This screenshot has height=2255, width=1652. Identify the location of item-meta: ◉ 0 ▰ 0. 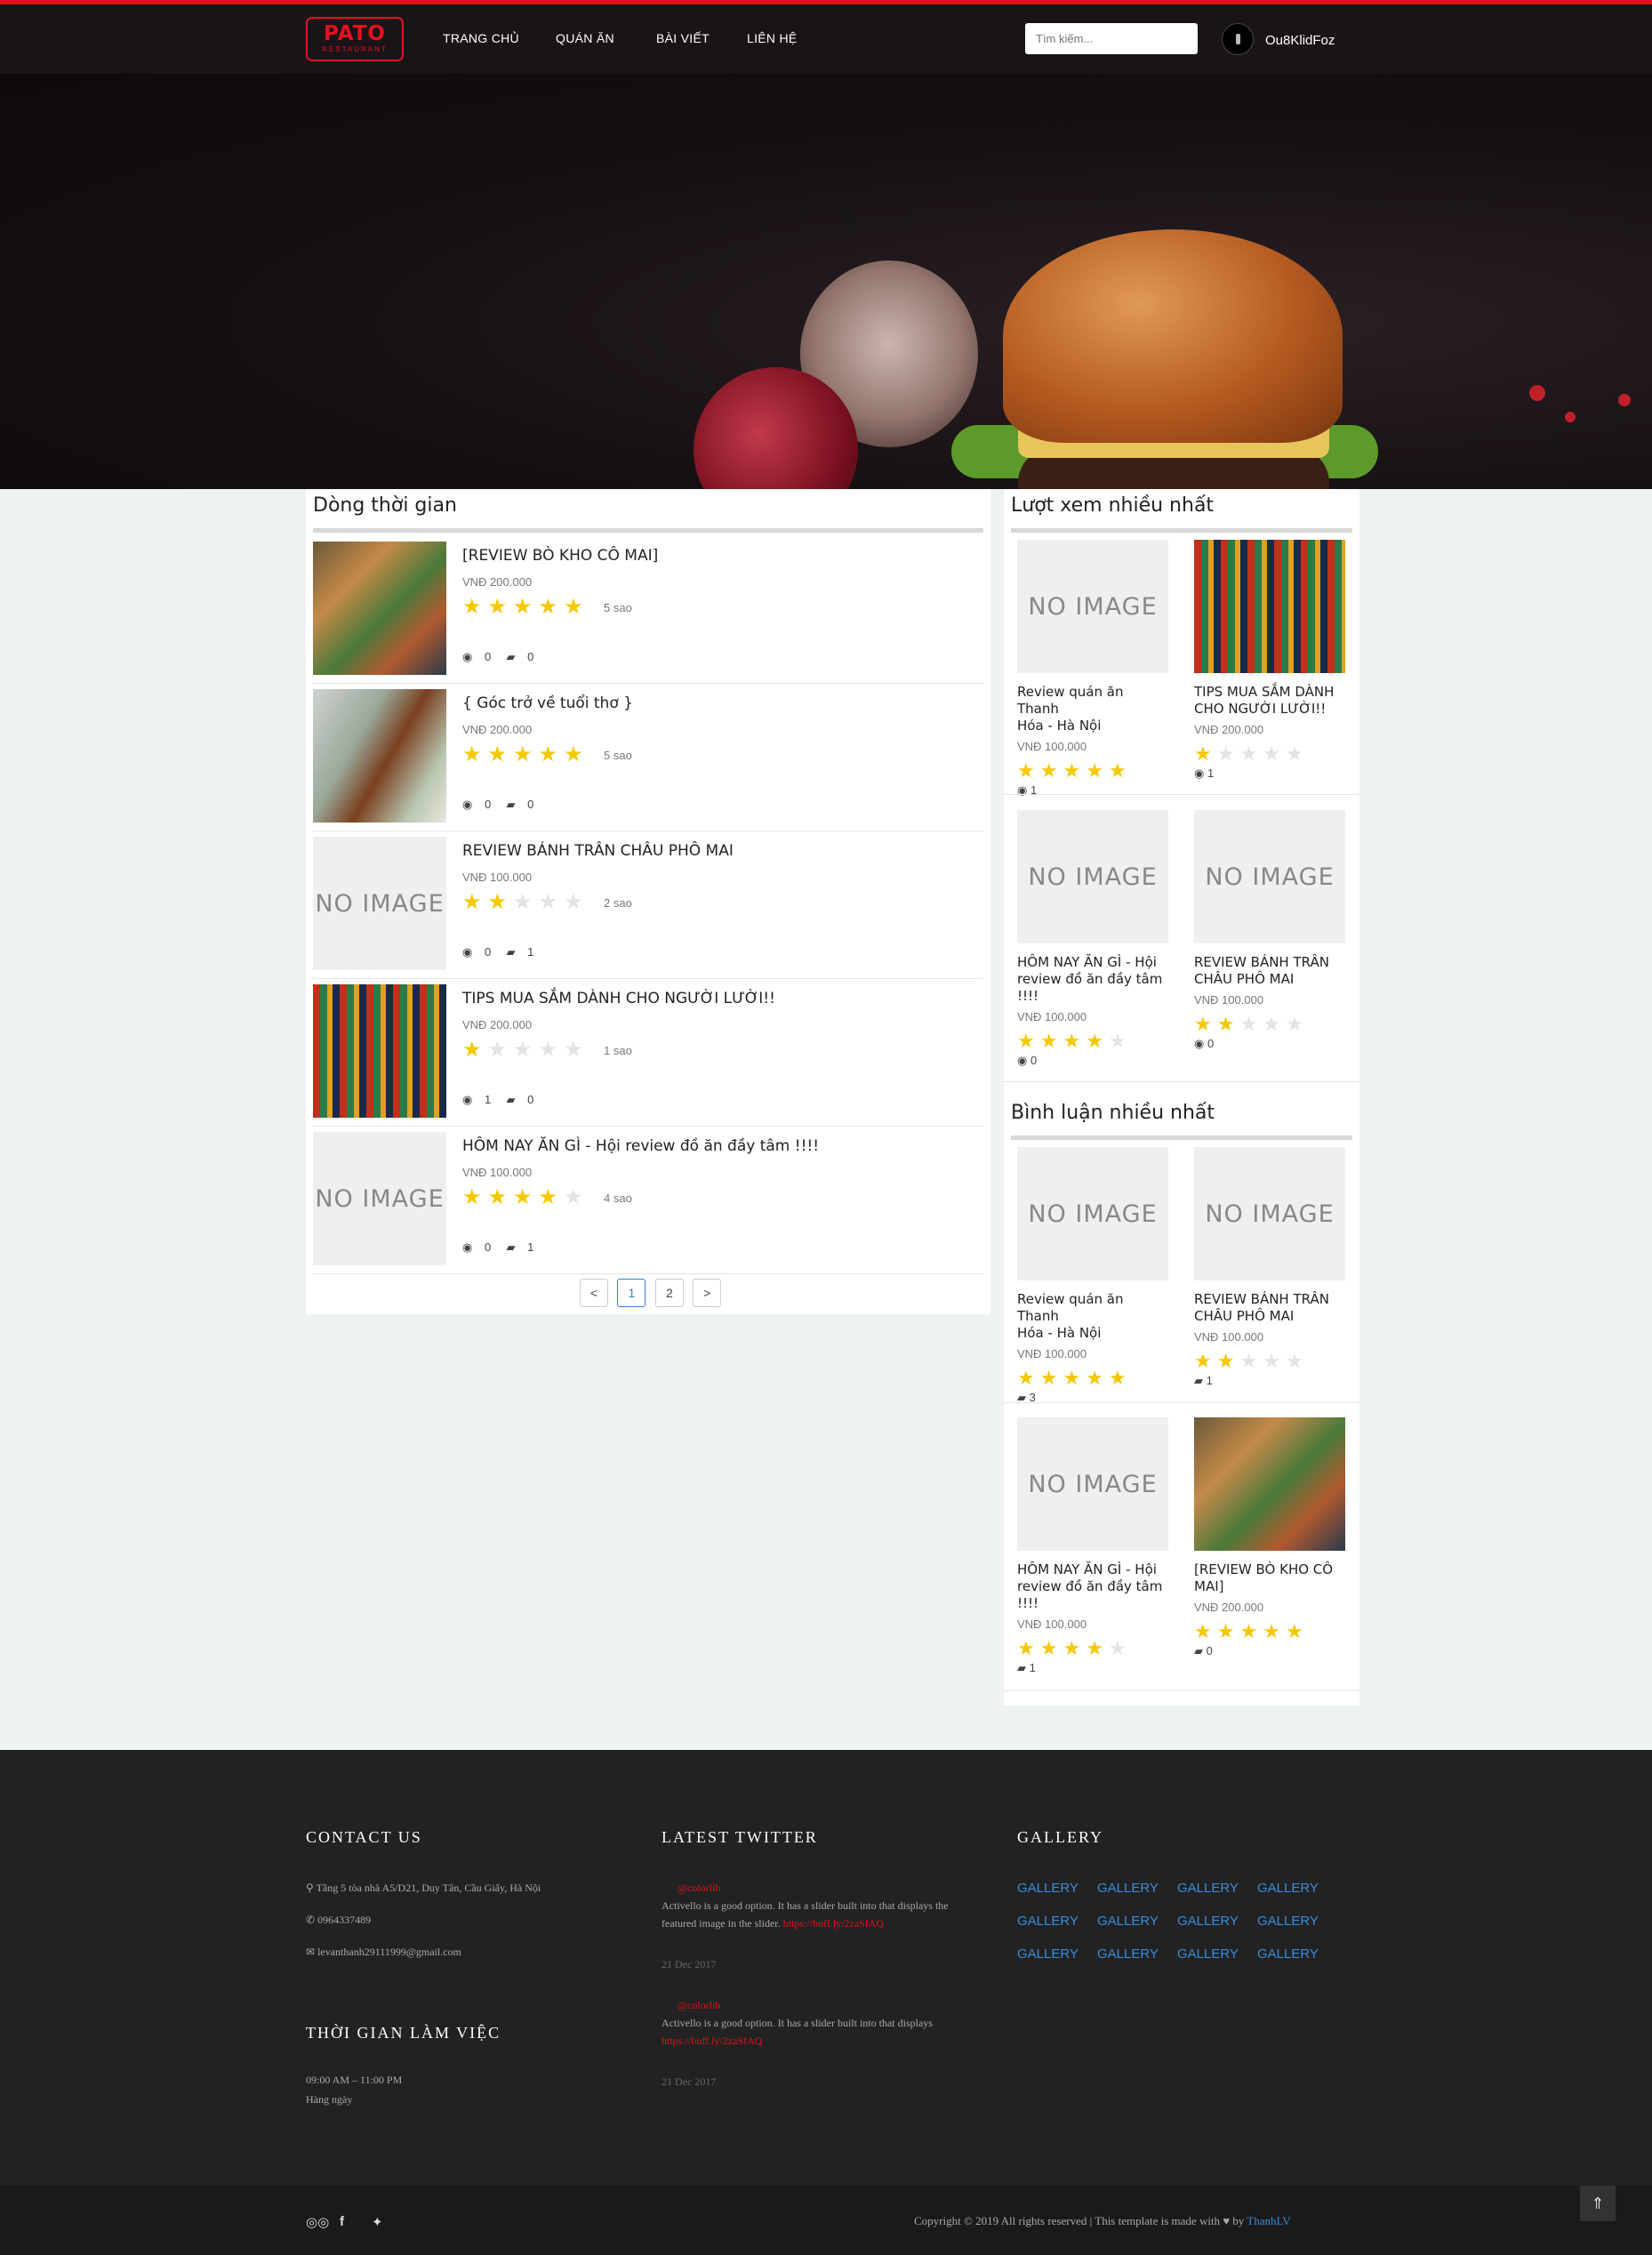
(502, 657).